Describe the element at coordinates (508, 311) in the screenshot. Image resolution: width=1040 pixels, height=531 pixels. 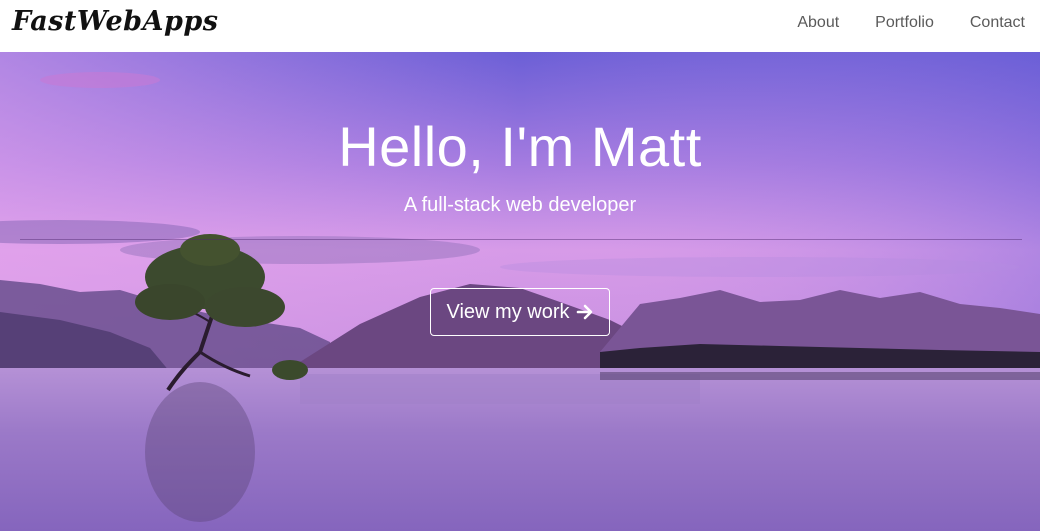
I see `view-my-work-label: View my work` at that location.